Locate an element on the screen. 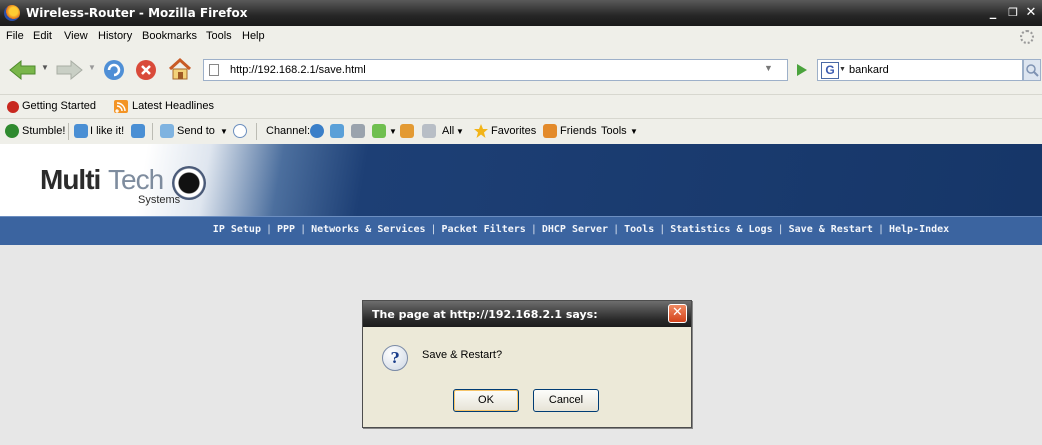 The image size is (1042, 445). tools-button: Tools is located at coordinates (614, 131).